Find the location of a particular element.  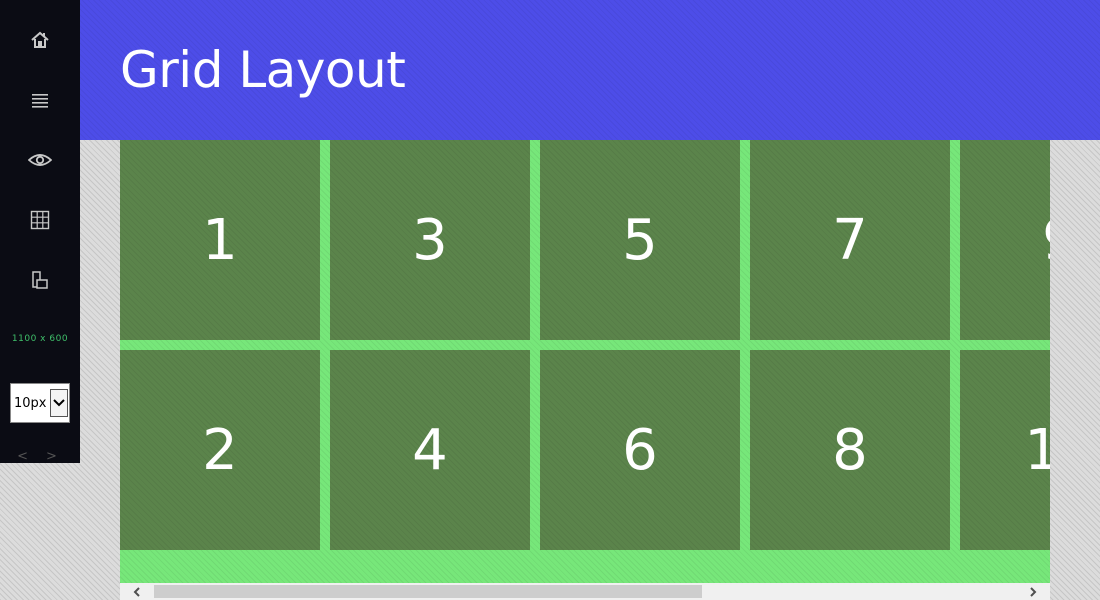

grid-tile: 10 is located at coordinates (1005, 450).